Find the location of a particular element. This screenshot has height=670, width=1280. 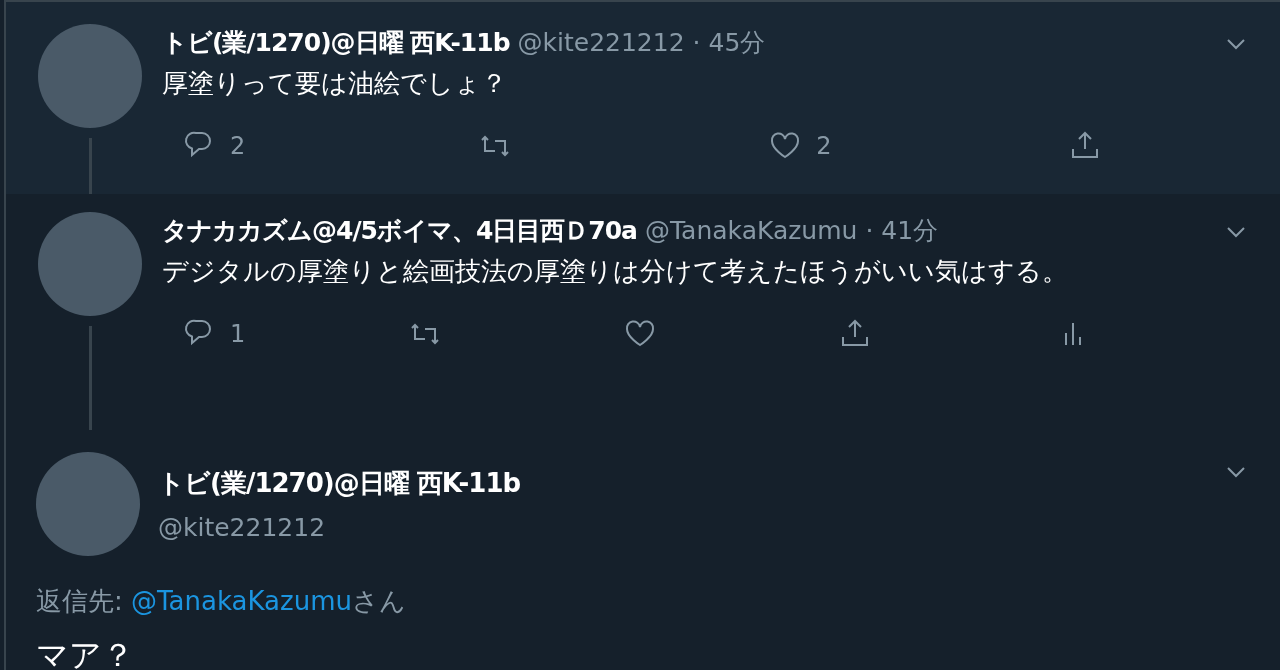

user-name: タナカカズム@4/5ボイマ、4日目西Ｄ70a is located at coordinates (399, 231).